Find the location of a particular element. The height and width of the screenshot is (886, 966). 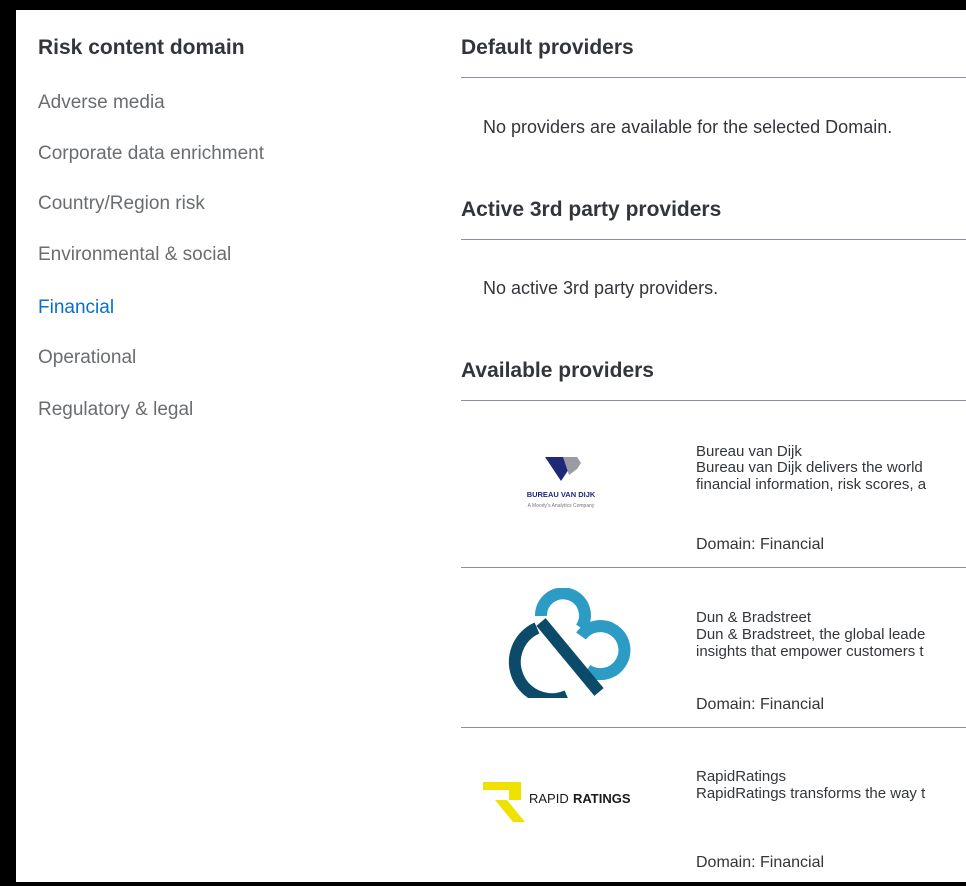

provider-description-line: Bureau van Dijk delivers the world is located at coordinates (809, 467).